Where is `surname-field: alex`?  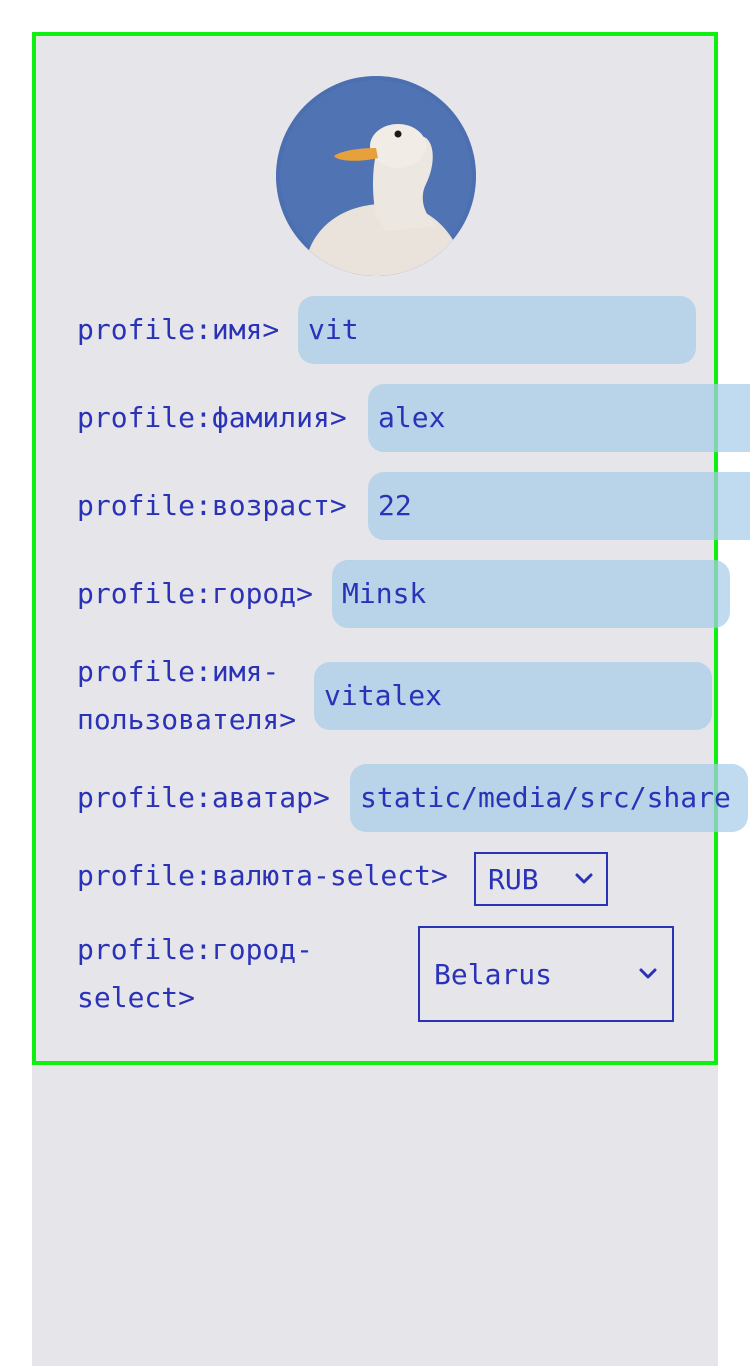 surname-field: alex is located at coordinates (559, 418).